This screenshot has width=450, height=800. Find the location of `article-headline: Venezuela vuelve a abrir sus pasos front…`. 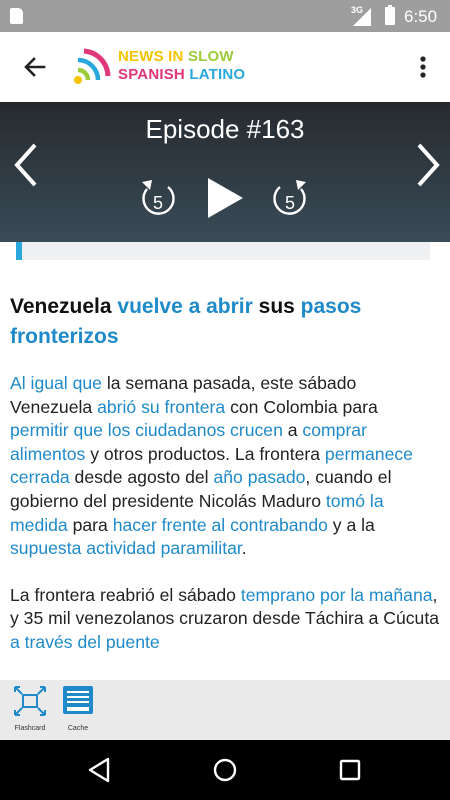

article-headline: Venezuela vuelve a abrir sus pasos front… is located at coordinates (225, 322).